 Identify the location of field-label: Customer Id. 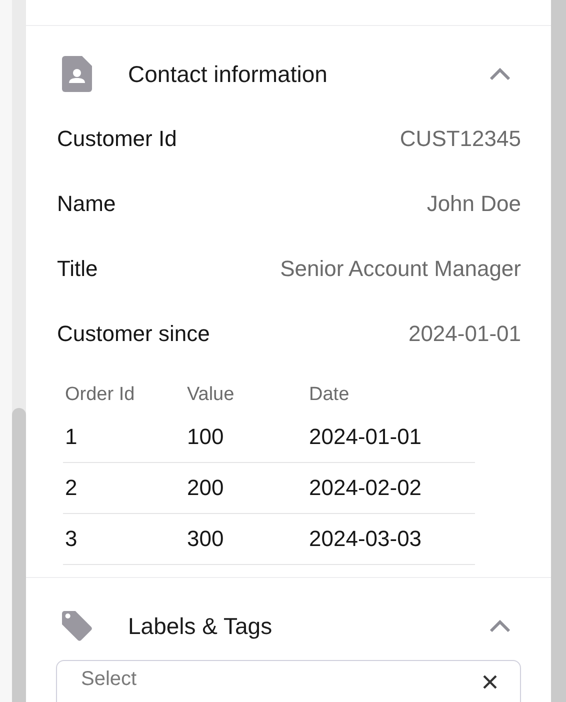
(117, 139).